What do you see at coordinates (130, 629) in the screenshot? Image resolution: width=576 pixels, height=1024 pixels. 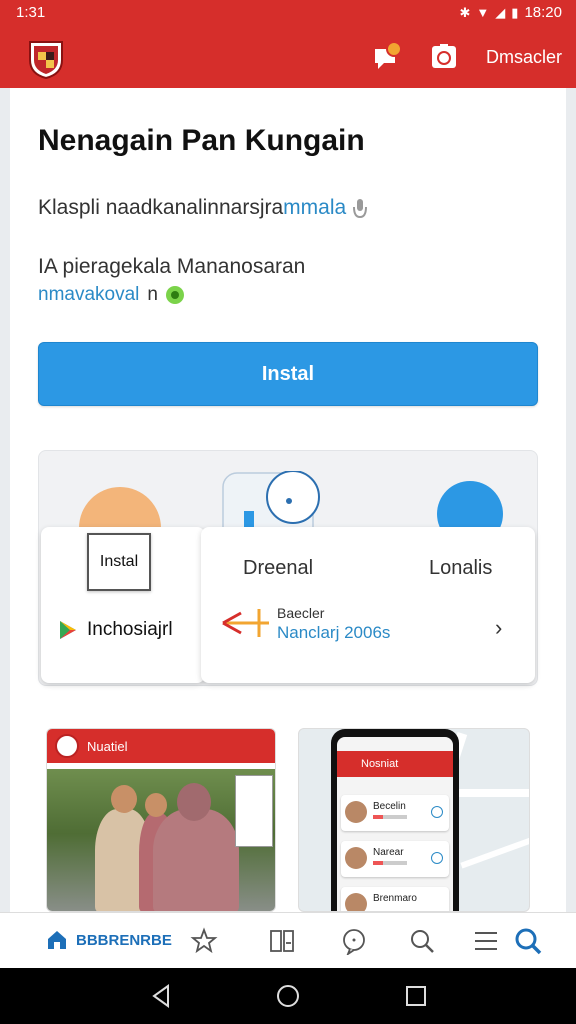 I see `store-label: Inchosiajrl` at bounding box center [130, 629].